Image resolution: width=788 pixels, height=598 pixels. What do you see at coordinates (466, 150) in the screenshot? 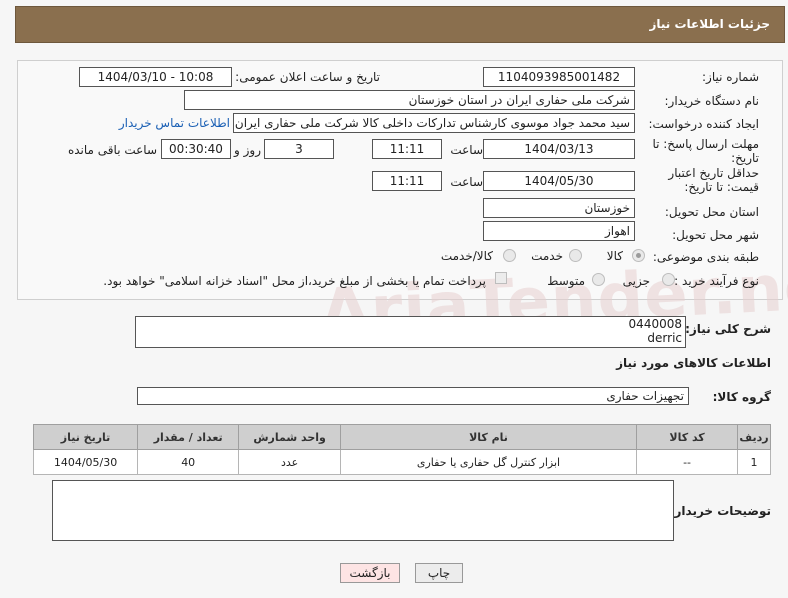
I see `reply-time-label: ساعت` at bounding box center [466, 150].